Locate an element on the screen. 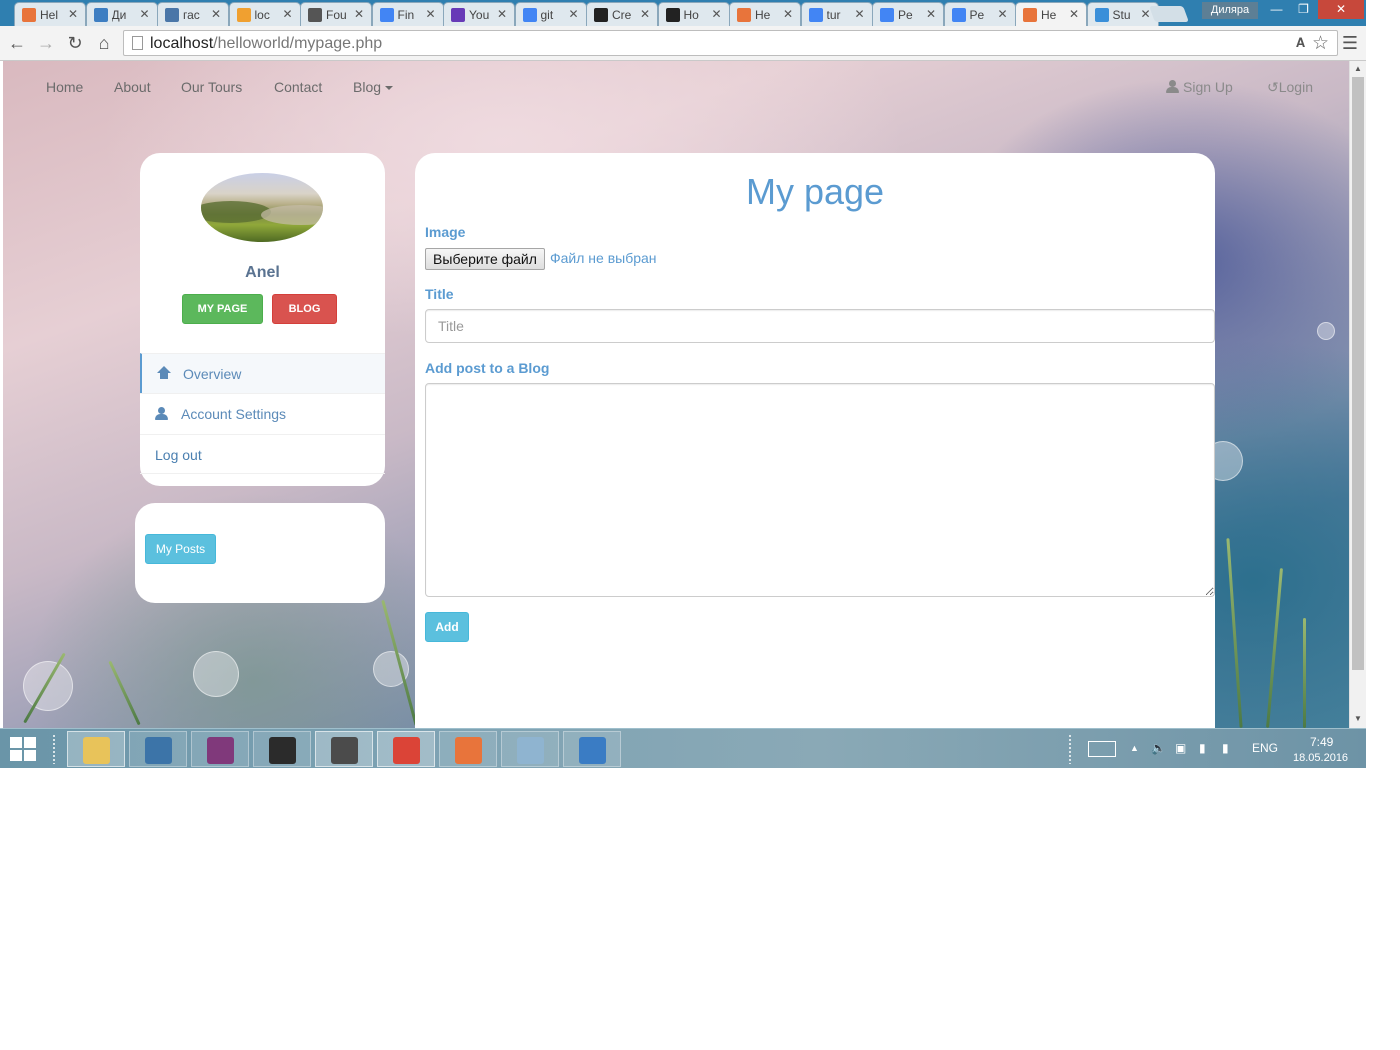 This screenshot has height=1050, width=1400. nav-sign-up: Sign Up is located at coordinates (1199, 87).